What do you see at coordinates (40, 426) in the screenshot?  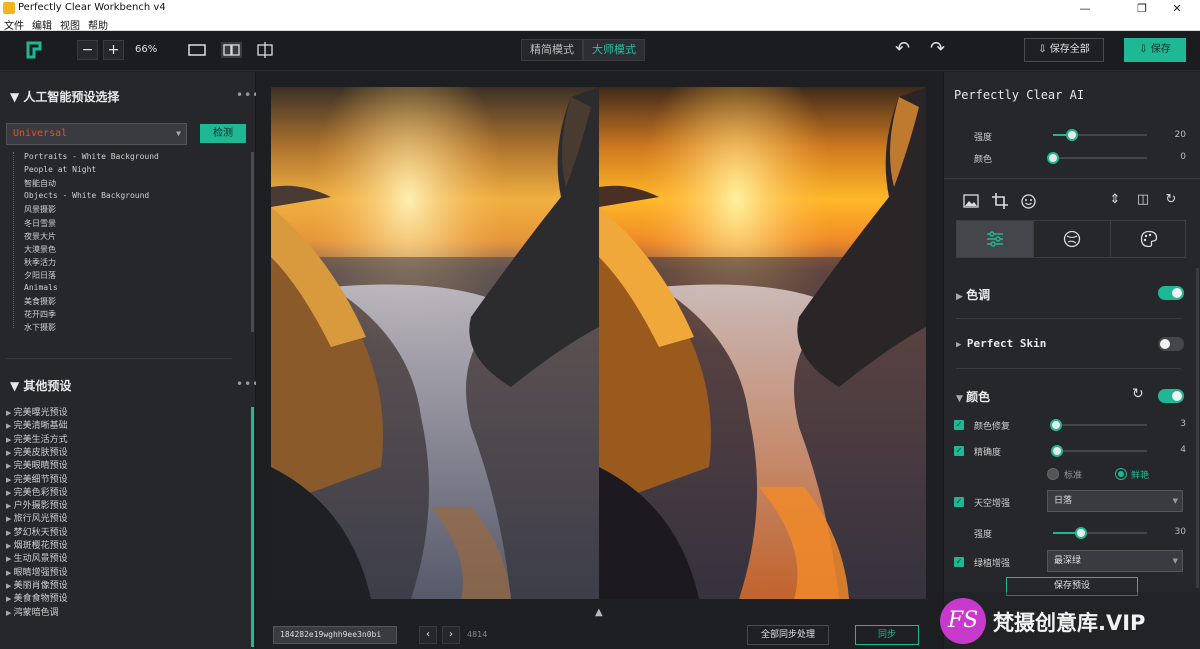 I see `other-preset-label: 完美清晰基础` at bounding box center [40, 426].